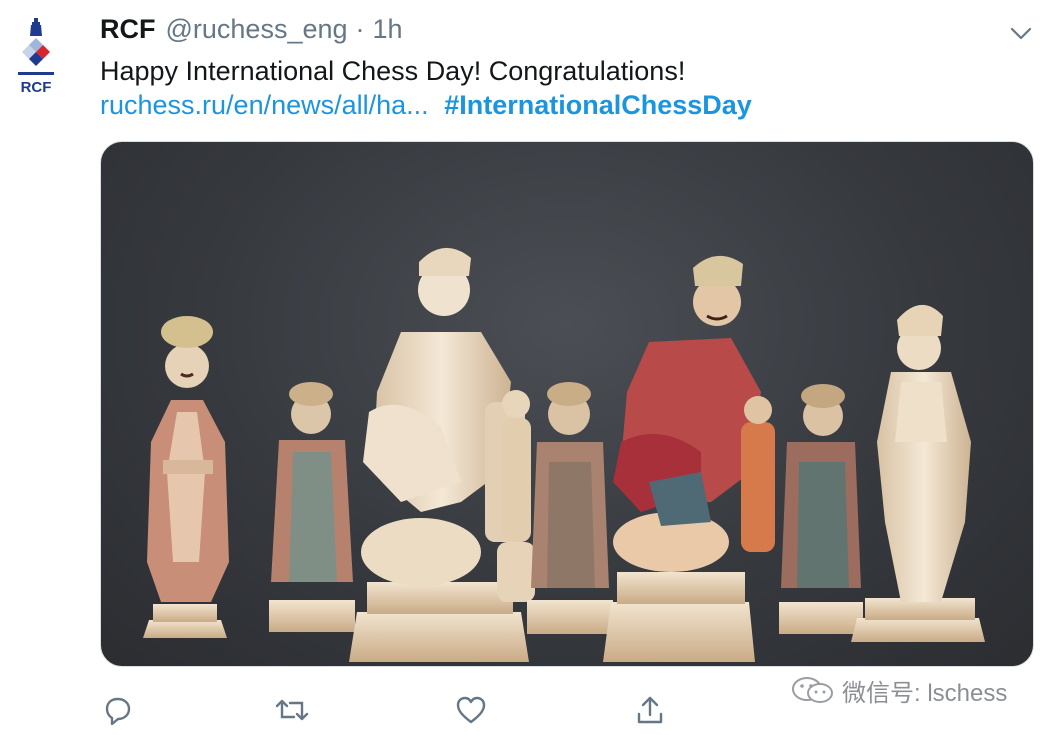 The height and width of the screenshot is (735, 1053). I want to click on user-handle: @ruchess_eng, so click(257, 29).